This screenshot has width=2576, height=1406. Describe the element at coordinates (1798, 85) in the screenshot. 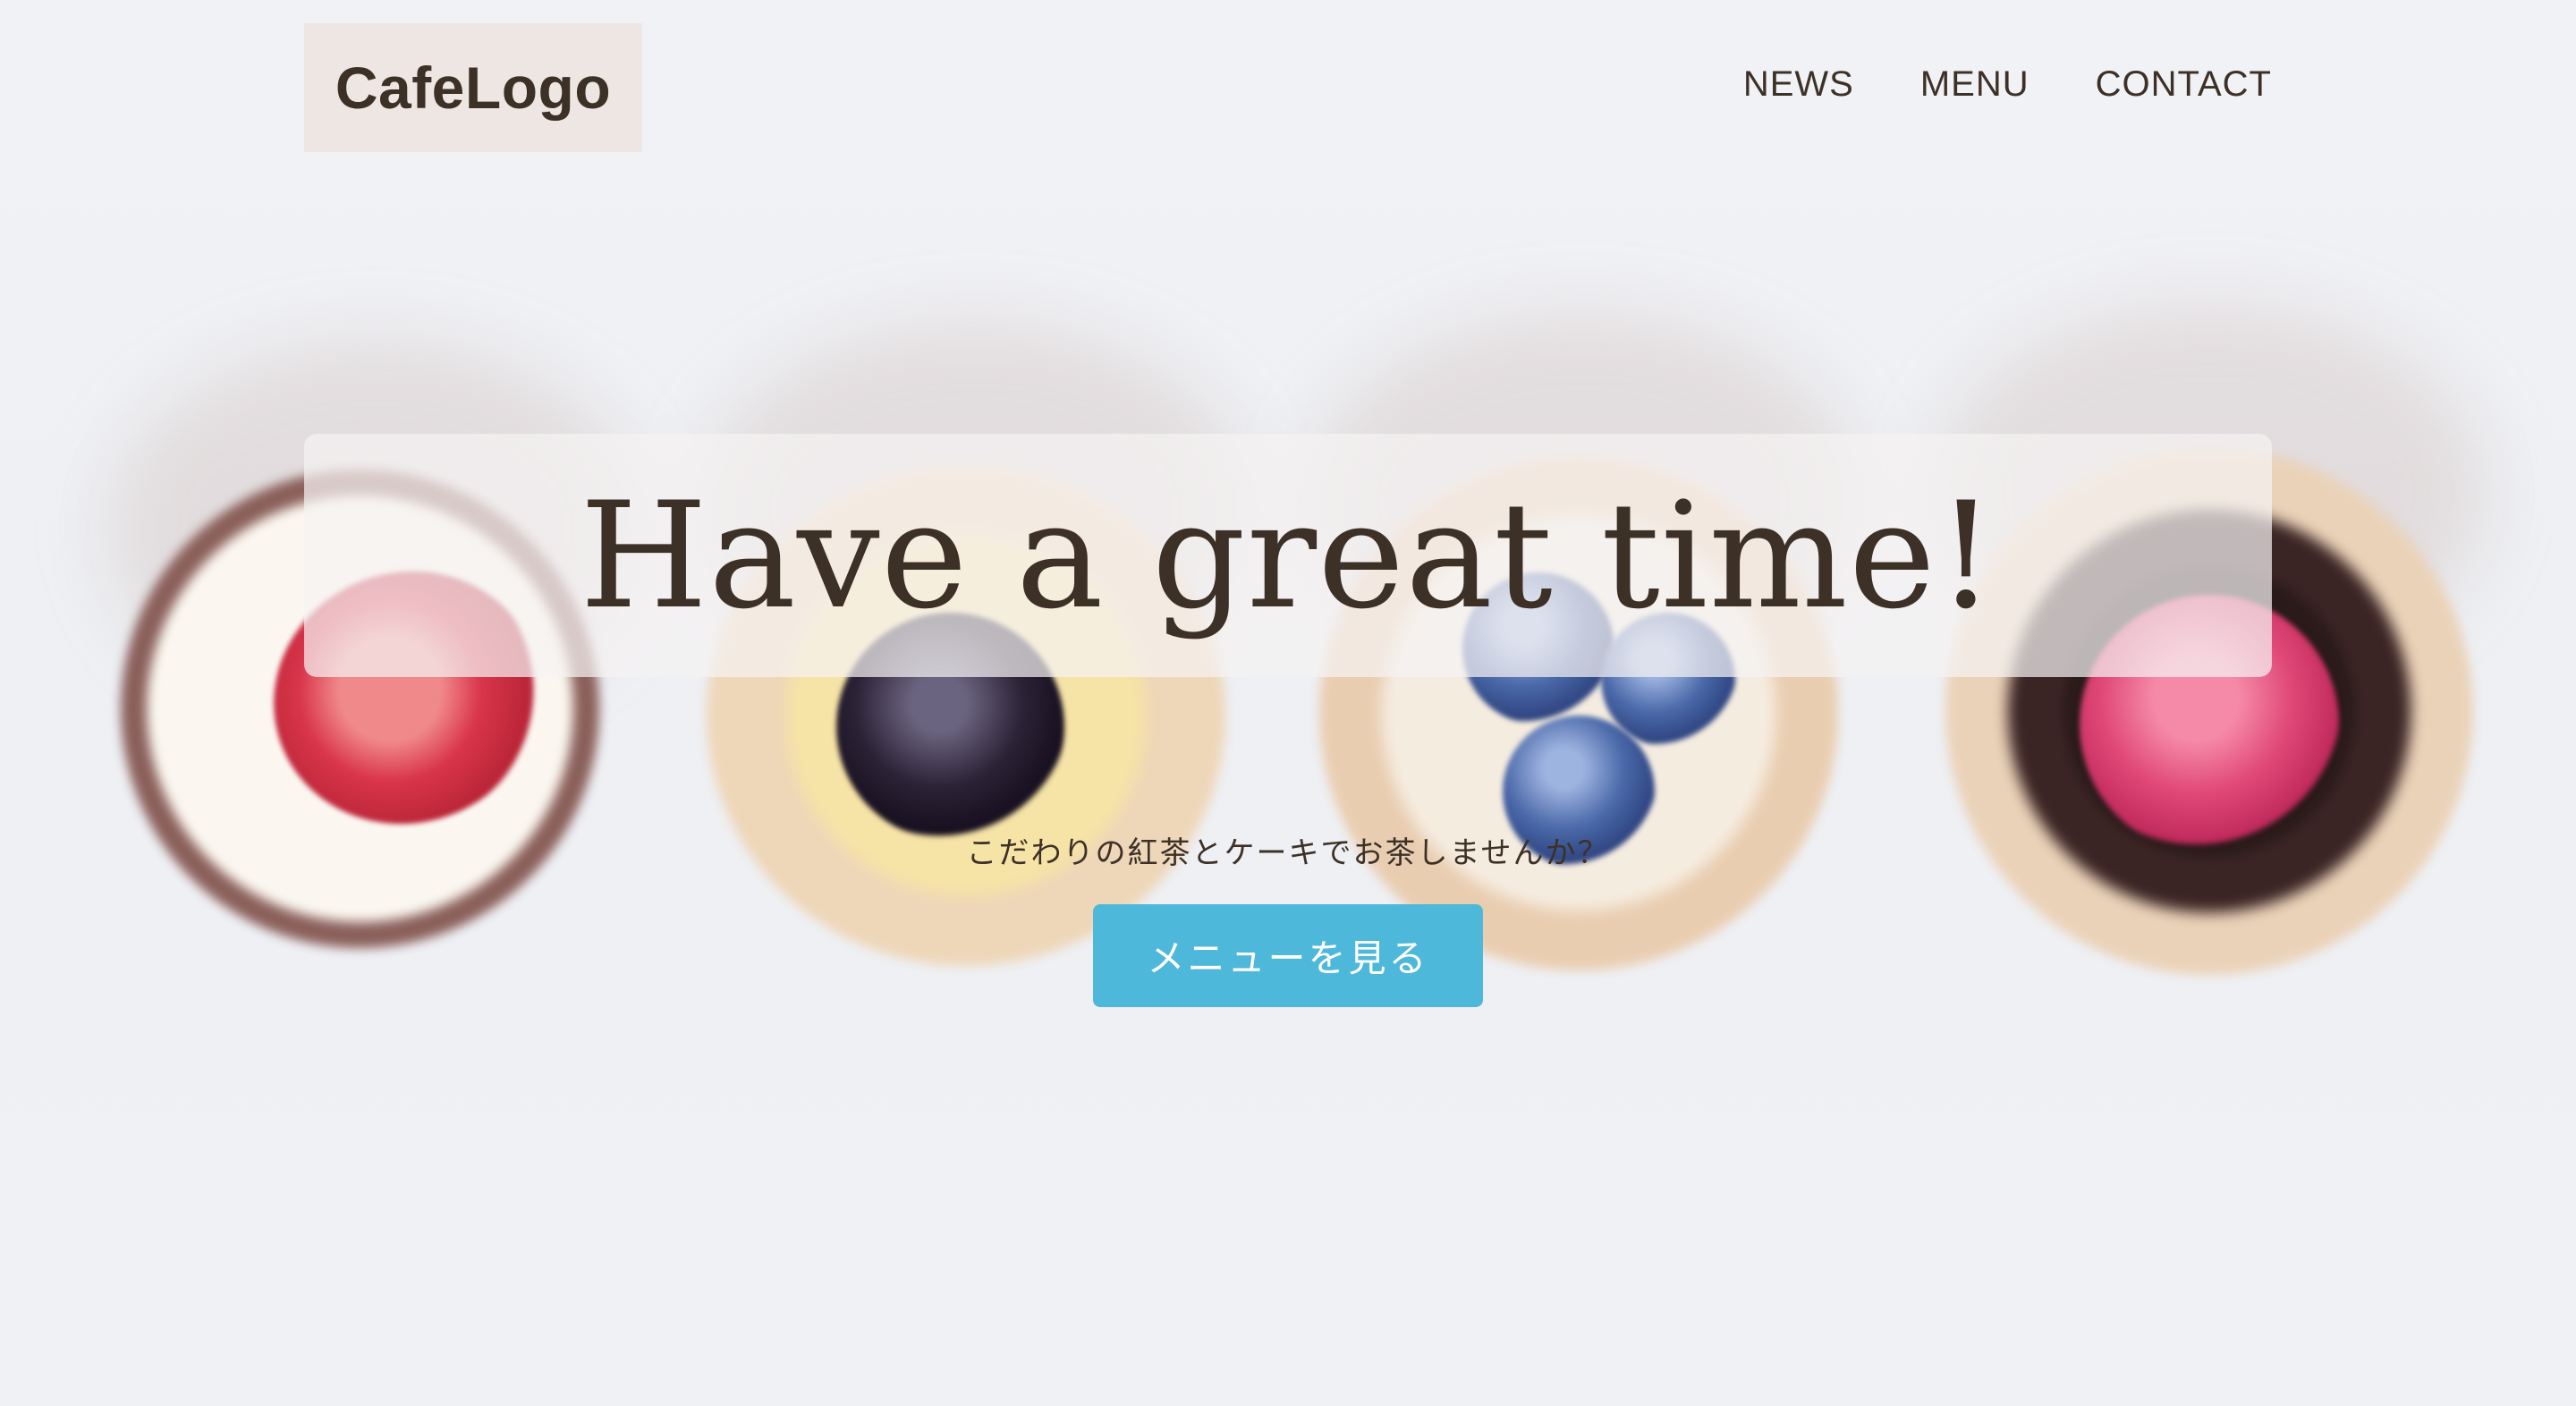

I see `nav-link-news: NEWS` at that location.